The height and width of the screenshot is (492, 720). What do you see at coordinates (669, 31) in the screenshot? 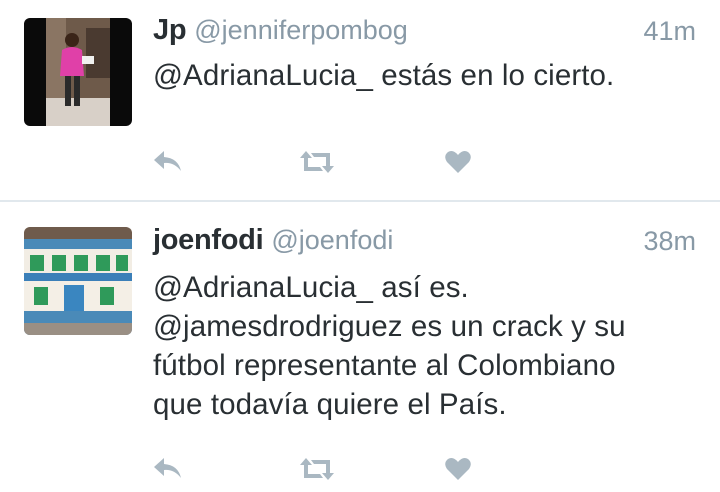
I see `timestamp: 41m` at bounding box center [669, 31].